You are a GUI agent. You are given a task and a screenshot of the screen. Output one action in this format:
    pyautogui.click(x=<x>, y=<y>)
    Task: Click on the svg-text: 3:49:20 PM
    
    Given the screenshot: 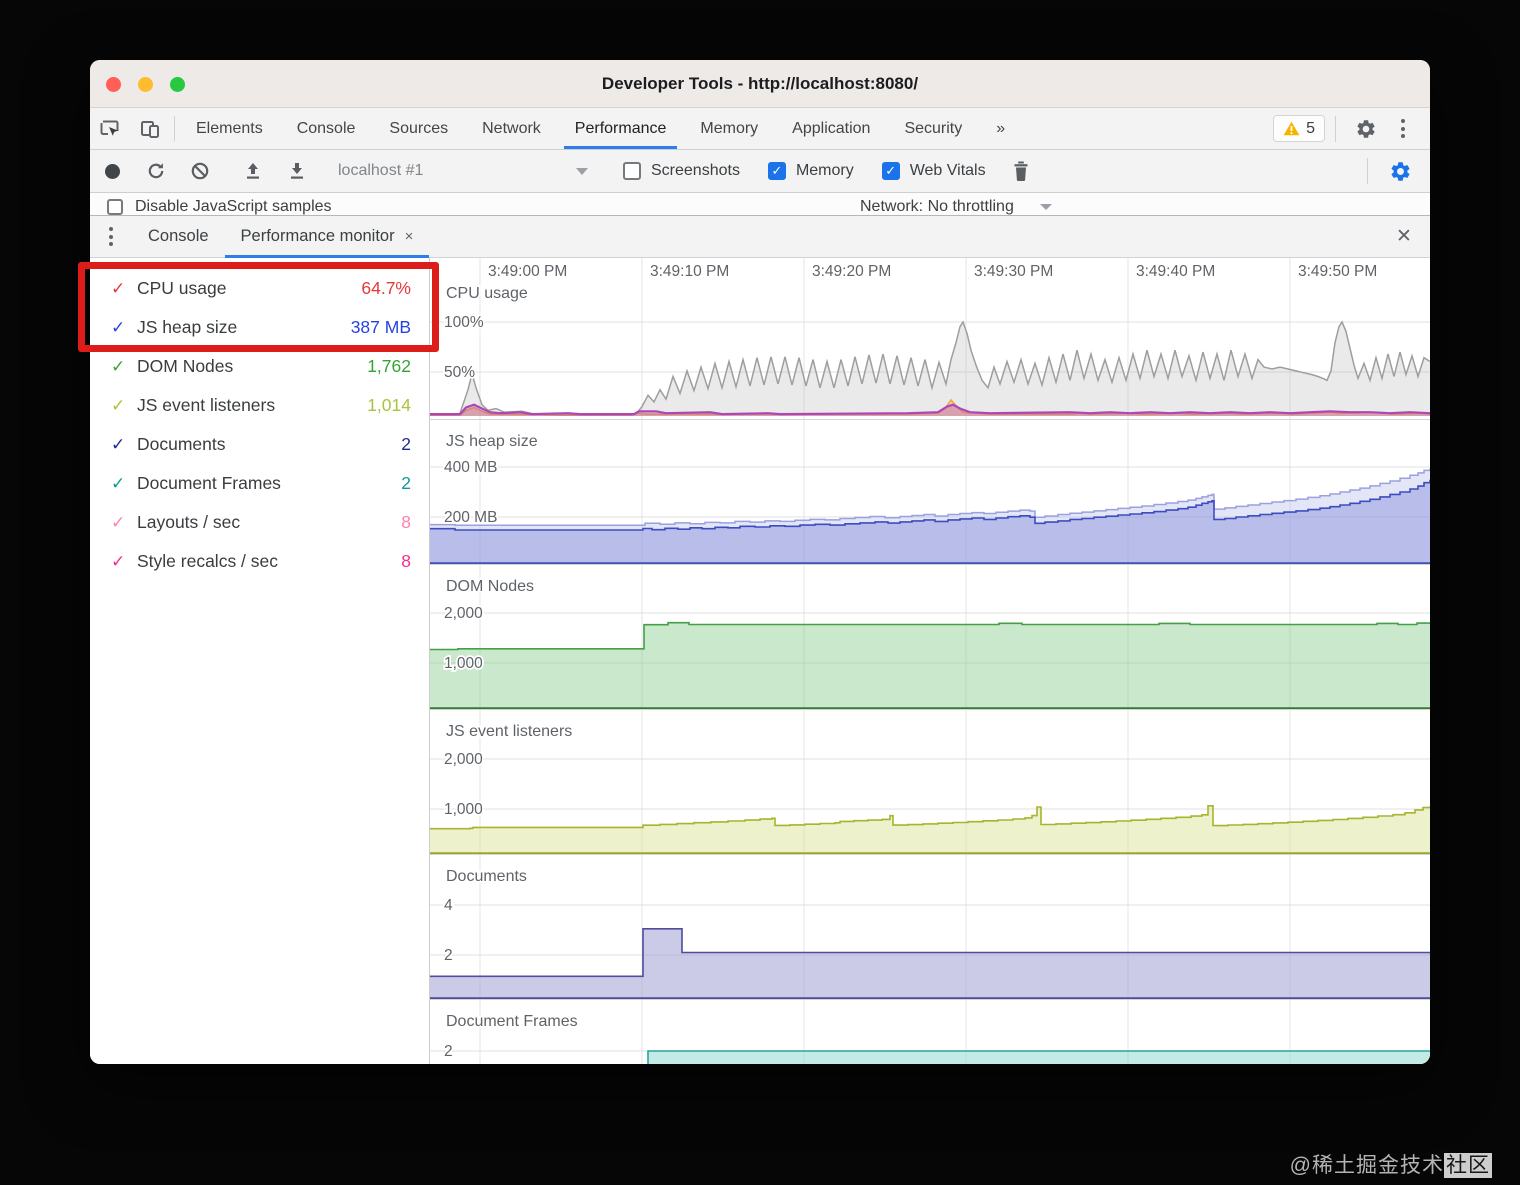 What is the action you would take?
    pyautogui.click(x=851, y=271)
    